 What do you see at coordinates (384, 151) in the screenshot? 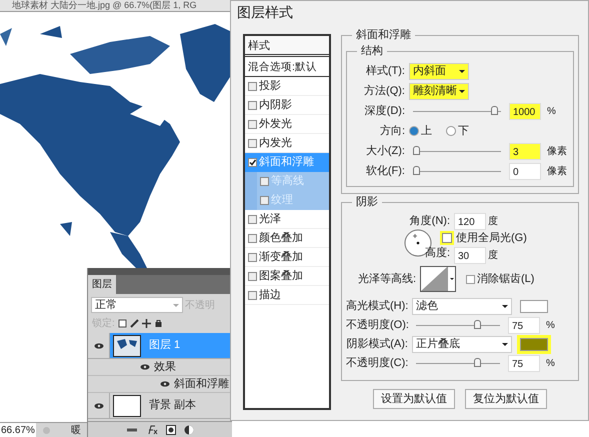
I see `field-label: 大小(Z):` at bounding box center [384, 151].